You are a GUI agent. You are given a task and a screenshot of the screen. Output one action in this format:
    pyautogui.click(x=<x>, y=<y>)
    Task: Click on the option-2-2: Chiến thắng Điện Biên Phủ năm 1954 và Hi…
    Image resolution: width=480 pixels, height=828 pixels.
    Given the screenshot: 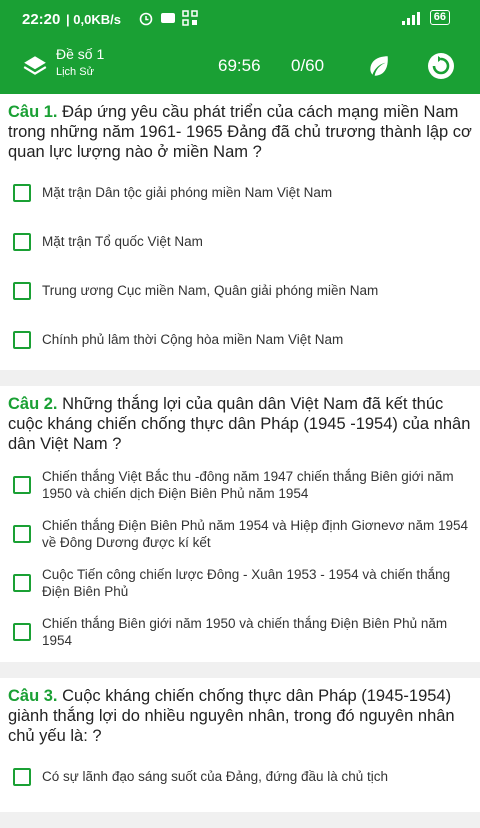 What is the action you would take?
    pyautogui.click(x=240, y=533)
    